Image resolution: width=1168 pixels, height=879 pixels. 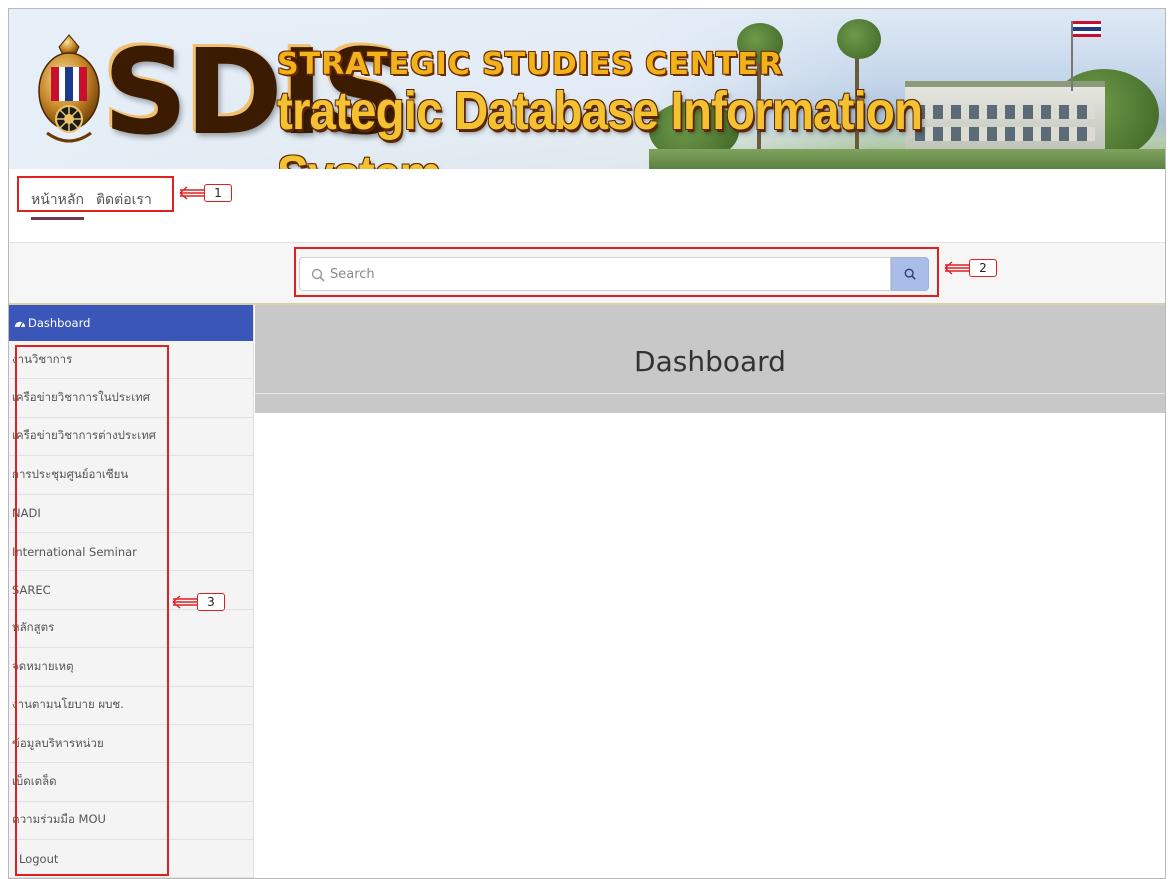 I want to click on annotation-number-2: 2, so click(x=983, y=268).